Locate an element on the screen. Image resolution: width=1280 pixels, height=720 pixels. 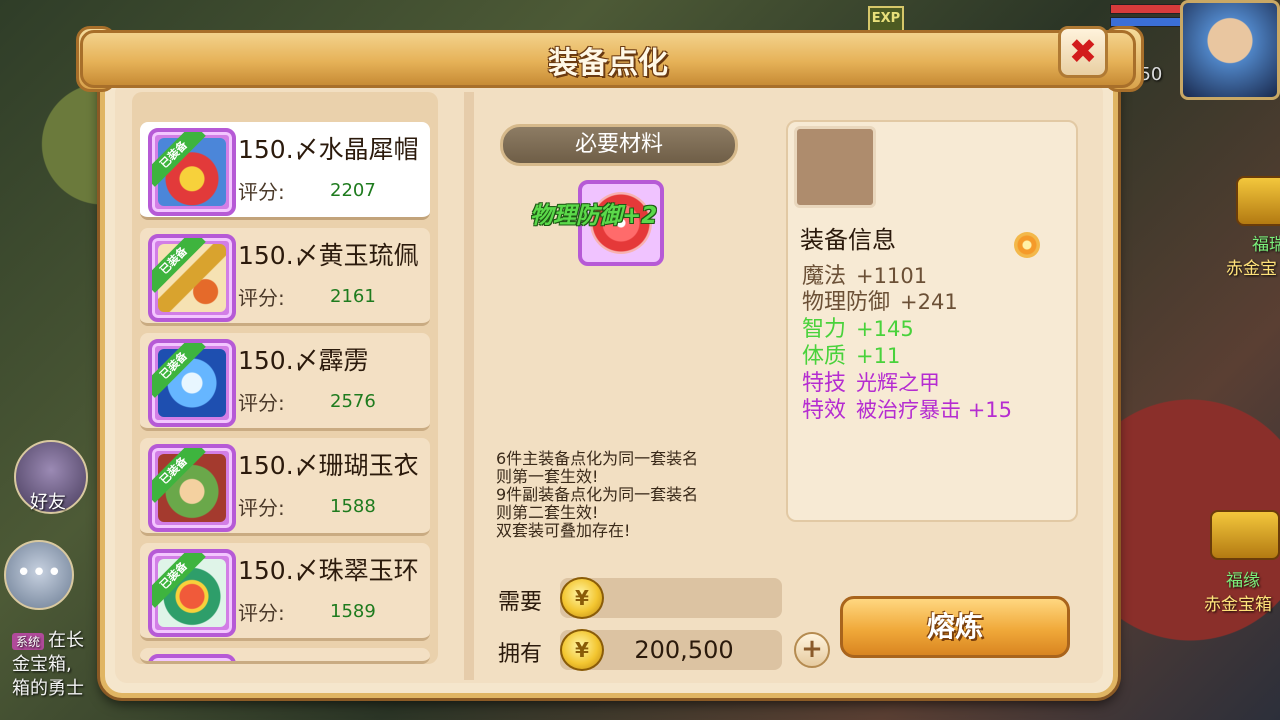
chest-subtitle: 赤金宝箱 is located at coordinates (1238, 605).